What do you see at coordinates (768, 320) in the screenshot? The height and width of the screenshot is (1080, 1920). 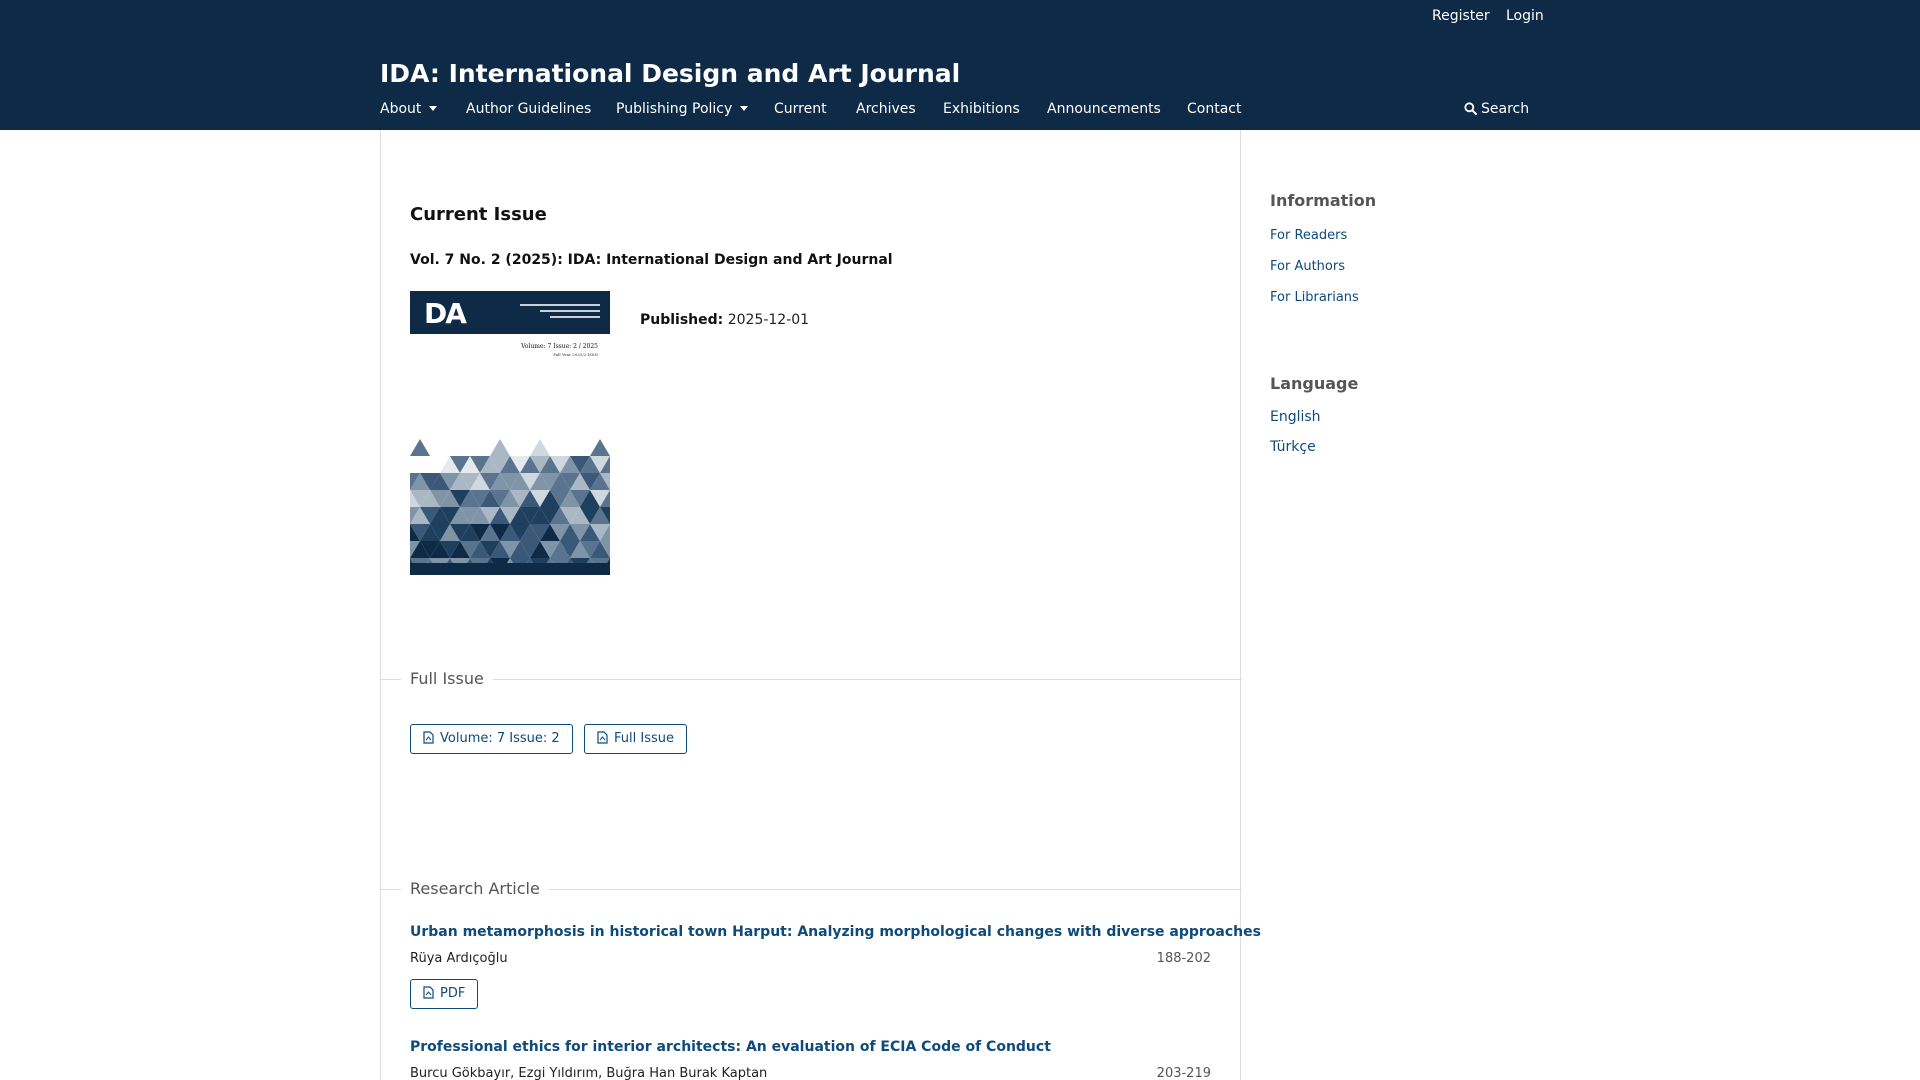 I see `published-date: 2025-12-01` at bounding box center [768, 320].